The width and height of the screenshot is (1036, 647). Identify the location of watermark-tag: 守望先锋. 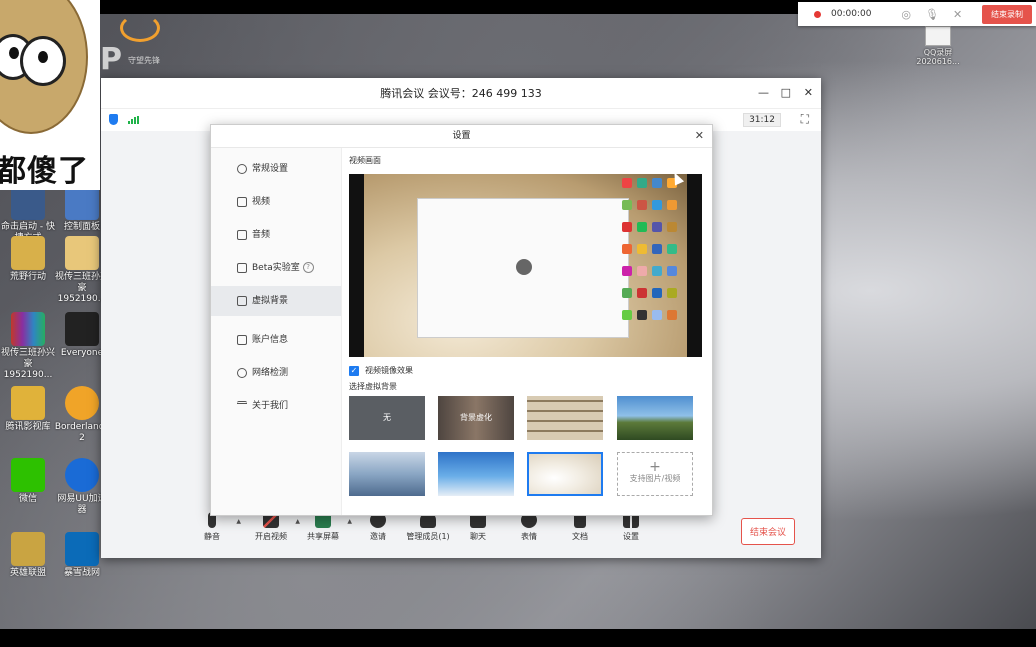
(144, 60).